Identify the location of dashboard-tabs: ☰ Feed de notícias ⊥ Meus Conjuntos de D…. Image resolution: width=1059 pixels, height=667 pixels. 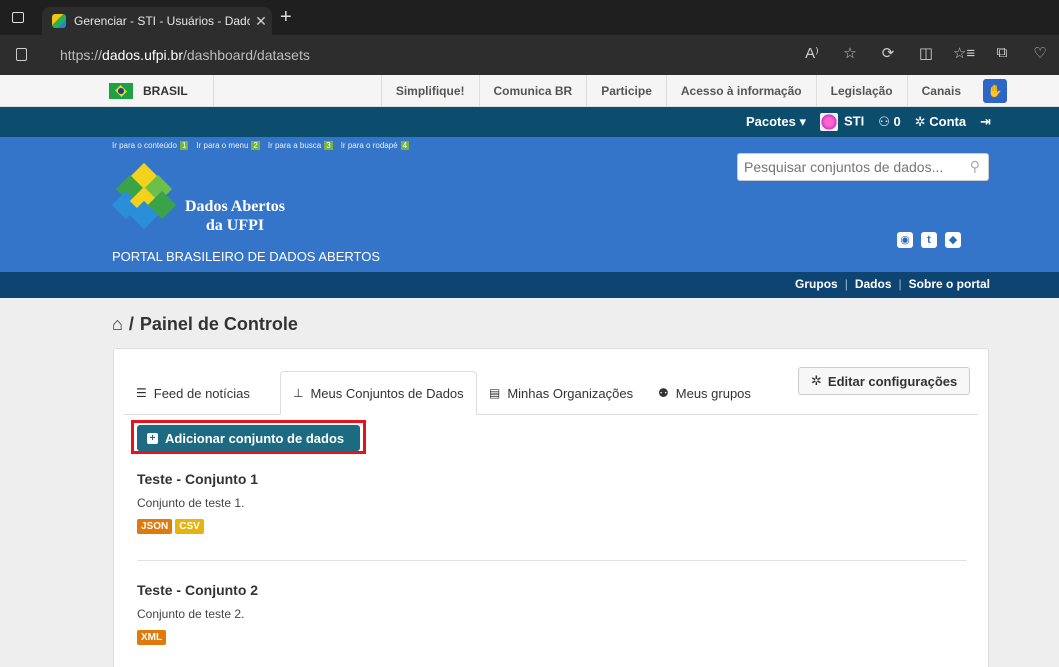
(551, 382).